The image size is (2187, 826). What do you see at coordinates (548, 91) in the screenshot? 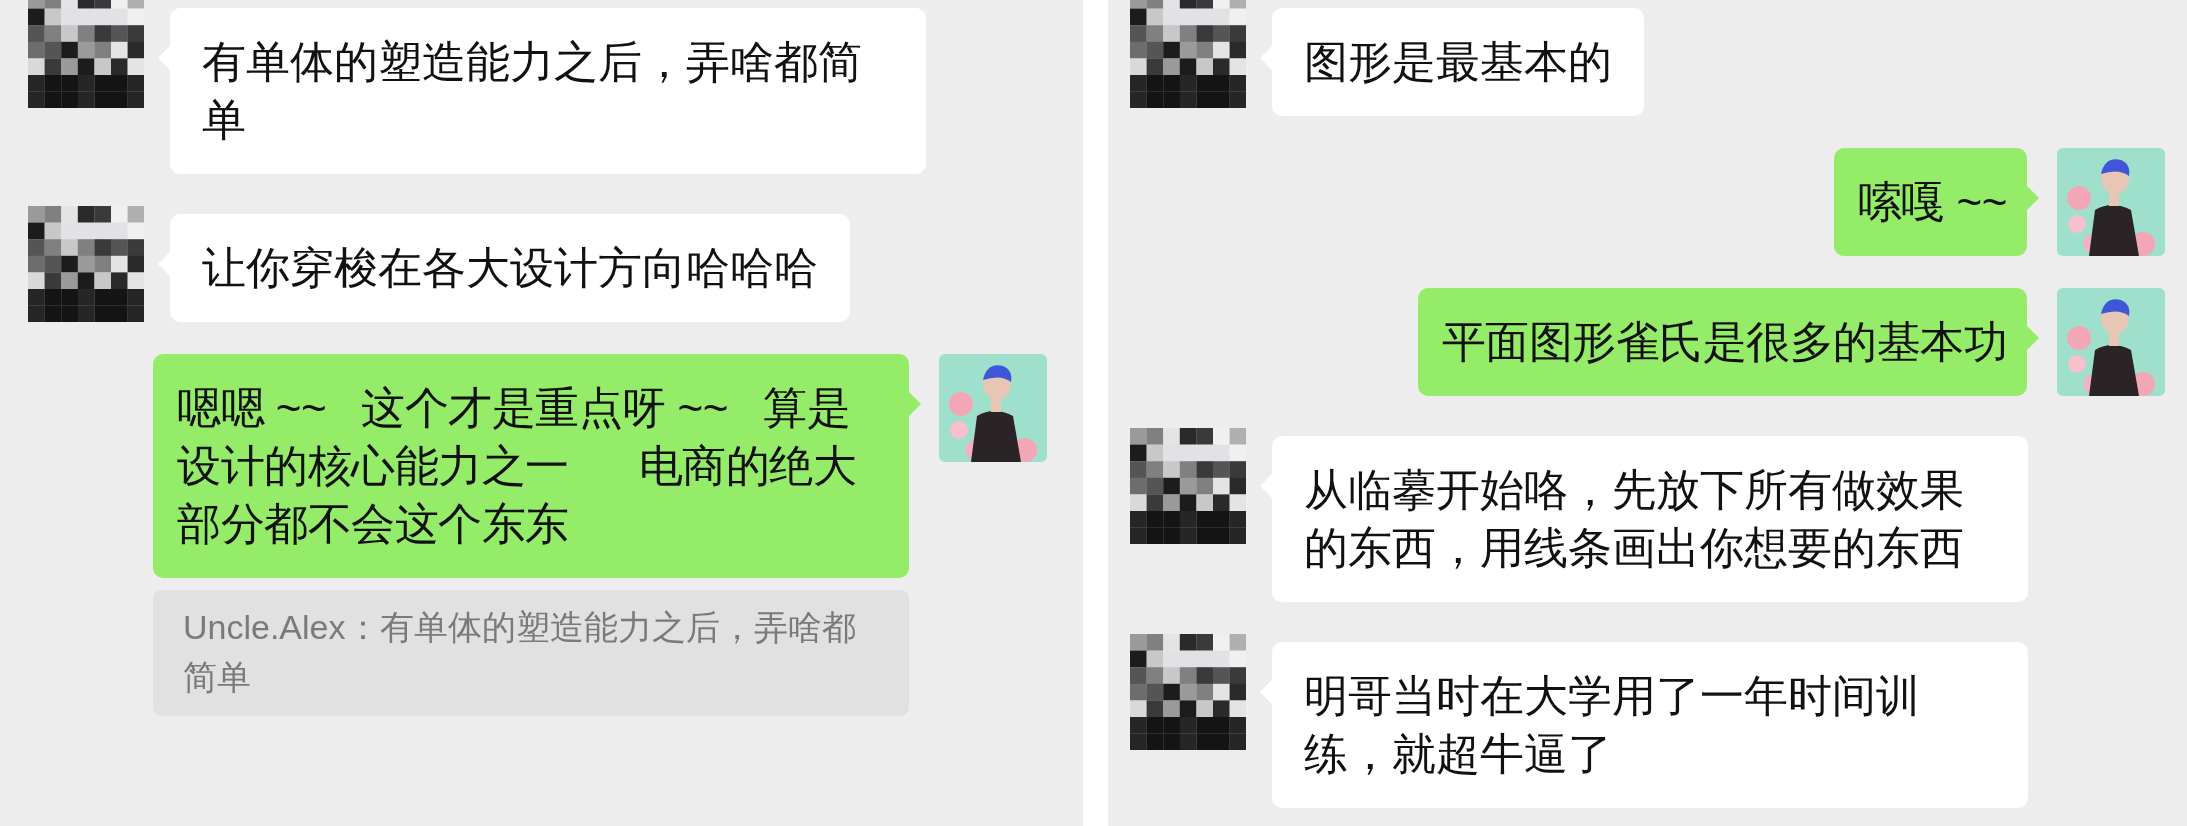
I see `message-bubble: 有单体的塑造能力之后，弄啥都简单` at bounding box center [548, 91].